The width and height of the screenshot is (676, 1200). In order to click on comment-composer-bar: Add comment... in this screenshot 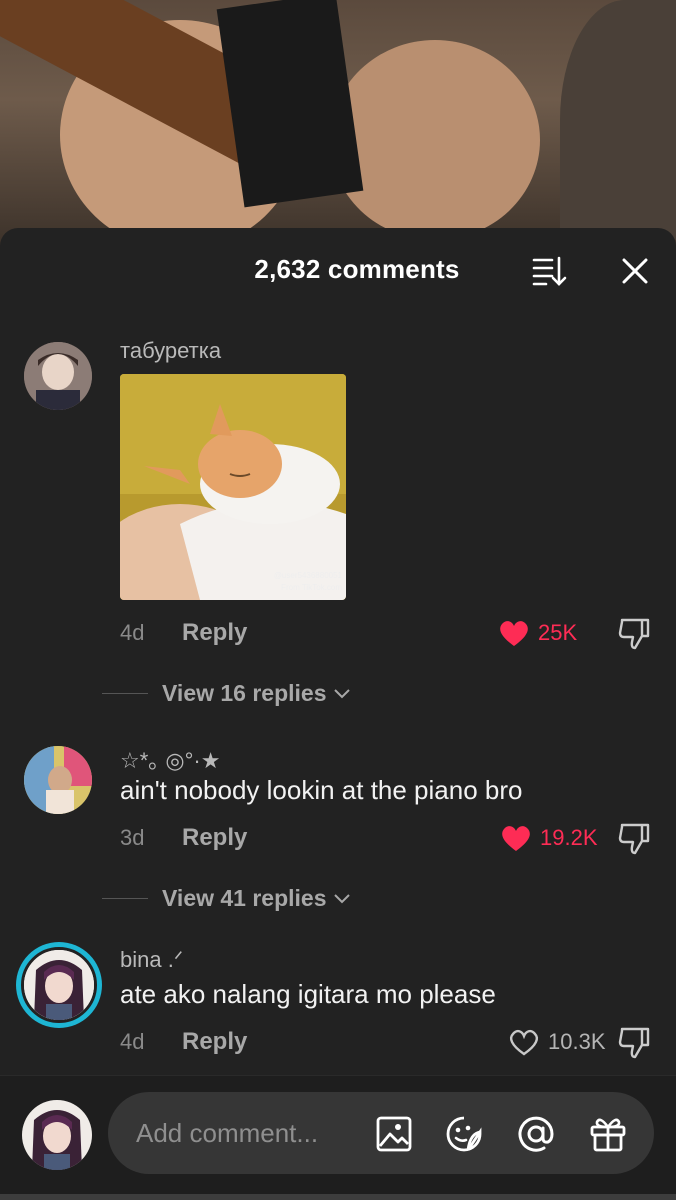, I will do `click(338, 1137)`.